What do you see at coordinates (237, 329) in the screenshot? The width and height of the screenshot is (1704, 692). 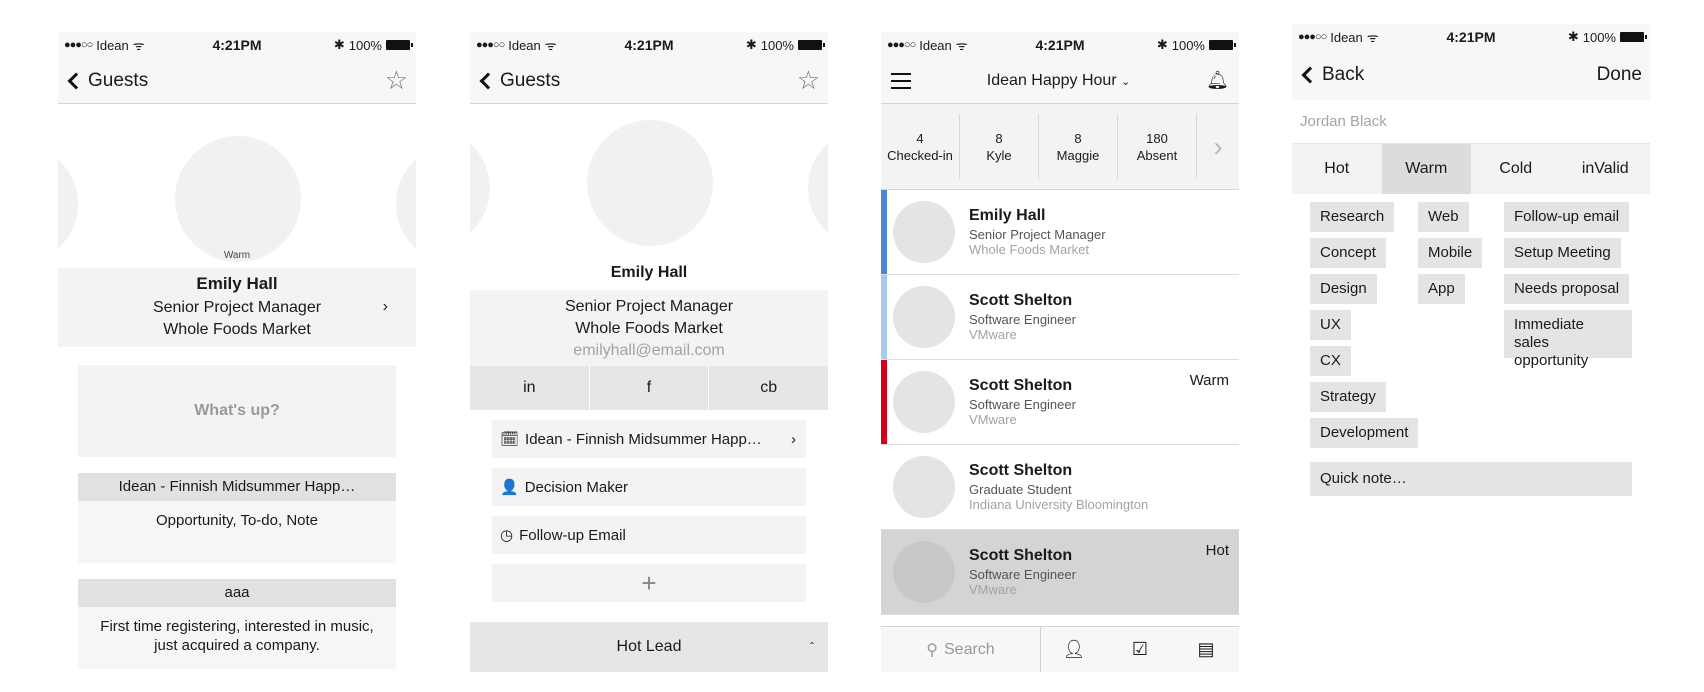 I see `guest-company: Whole Foods Market` at bounding box center [237, 329].